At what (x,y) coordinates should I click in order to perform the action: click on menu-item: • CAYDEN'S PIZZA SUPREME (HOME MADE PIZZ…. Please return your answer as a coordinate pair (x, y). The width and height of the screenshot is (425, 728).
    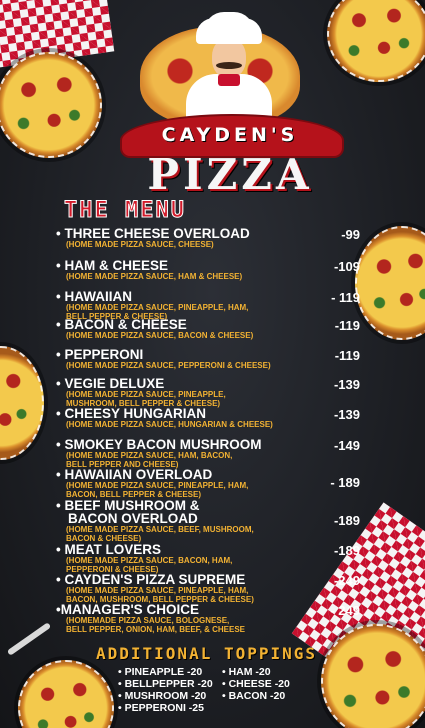
    Looking at the image, I should click on (208, 588).